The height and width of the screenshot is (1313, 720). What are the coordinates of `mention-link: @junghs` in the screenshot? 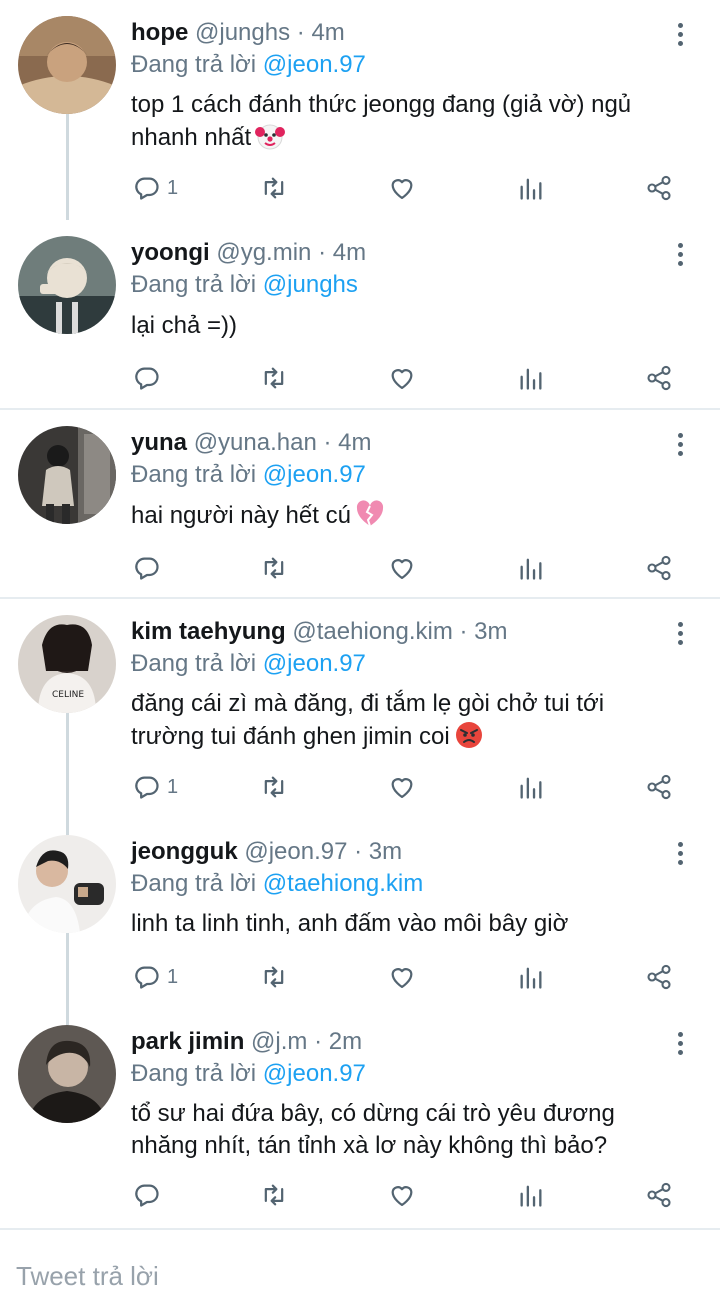 It's located at (310, 284).